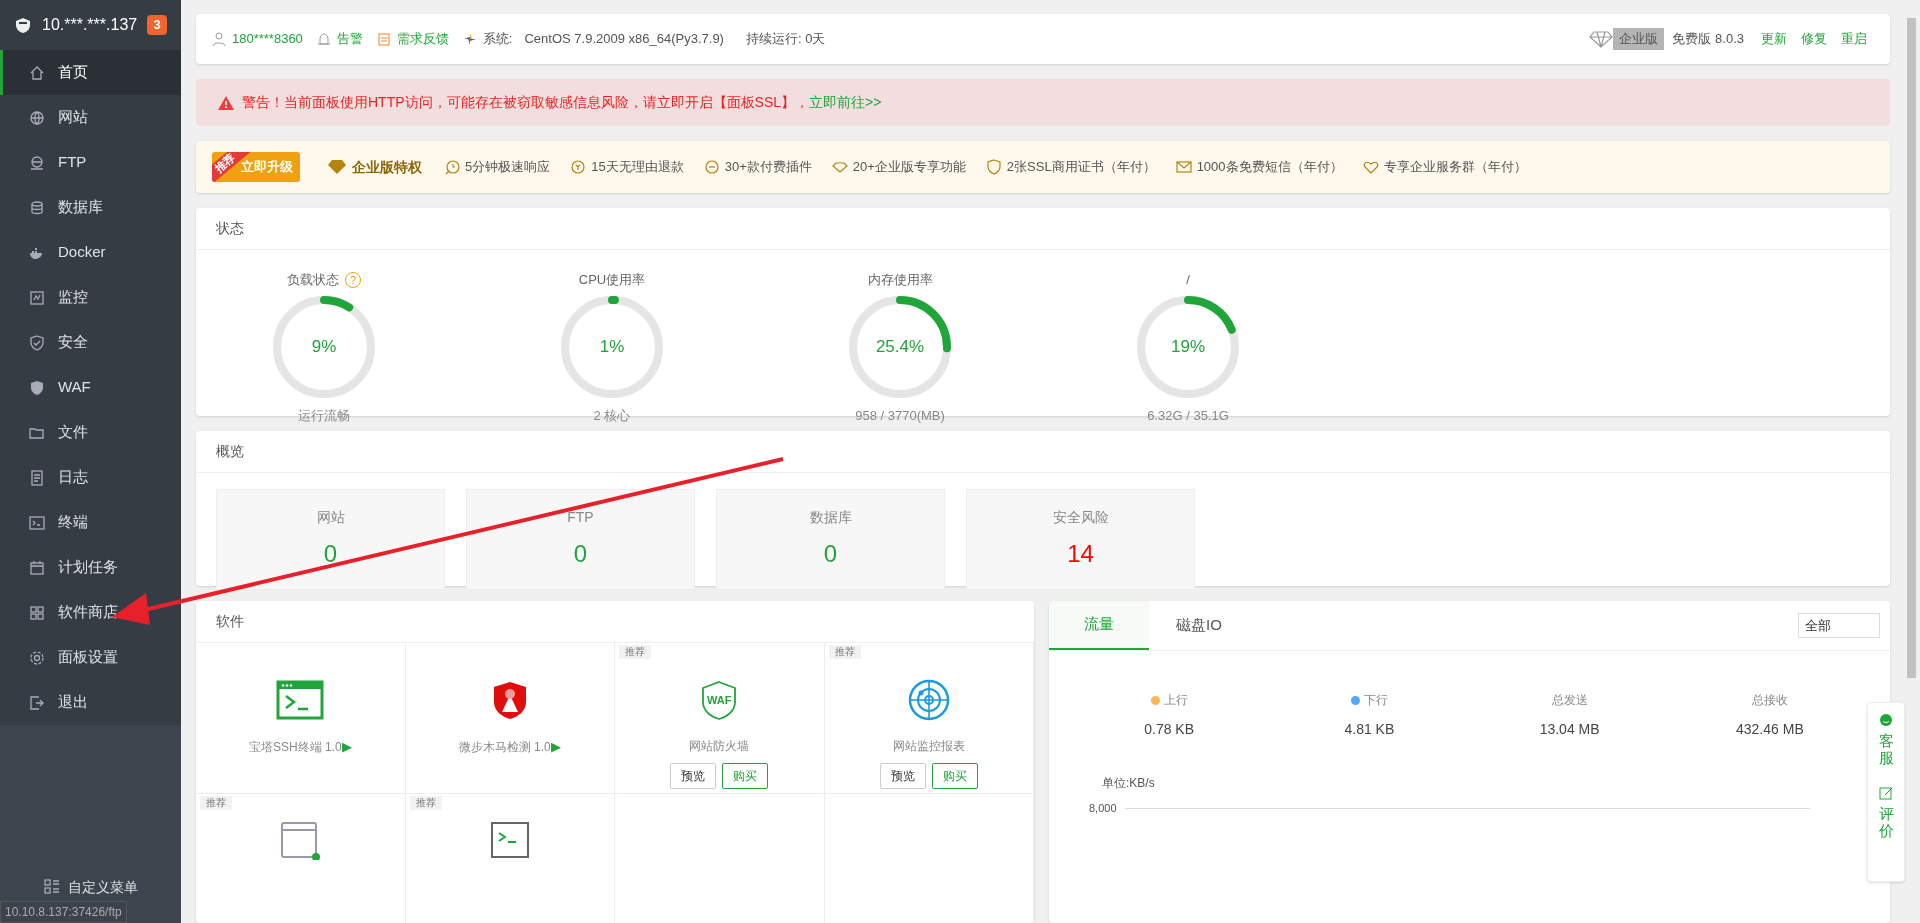 This screenshot has height=923, width=1920. What do you see at coordinates (637, 167) in the screenshot?
I see `feature-item: 15天无理由退款` at bounding box center [637, 167].